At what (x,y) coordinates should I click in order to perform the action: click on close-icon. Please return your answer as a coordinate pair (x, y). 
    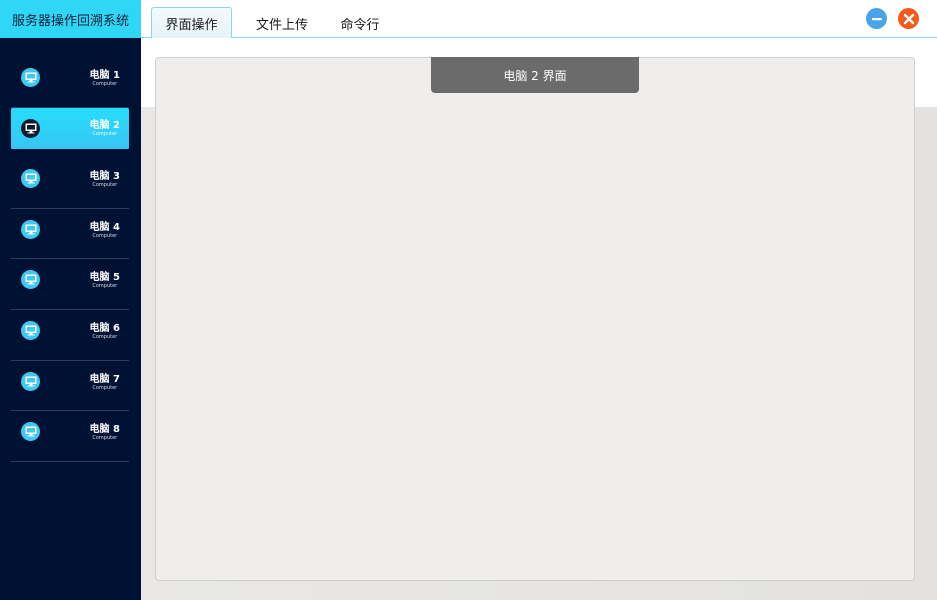
    Looking at the image, I should click on (908, 18).